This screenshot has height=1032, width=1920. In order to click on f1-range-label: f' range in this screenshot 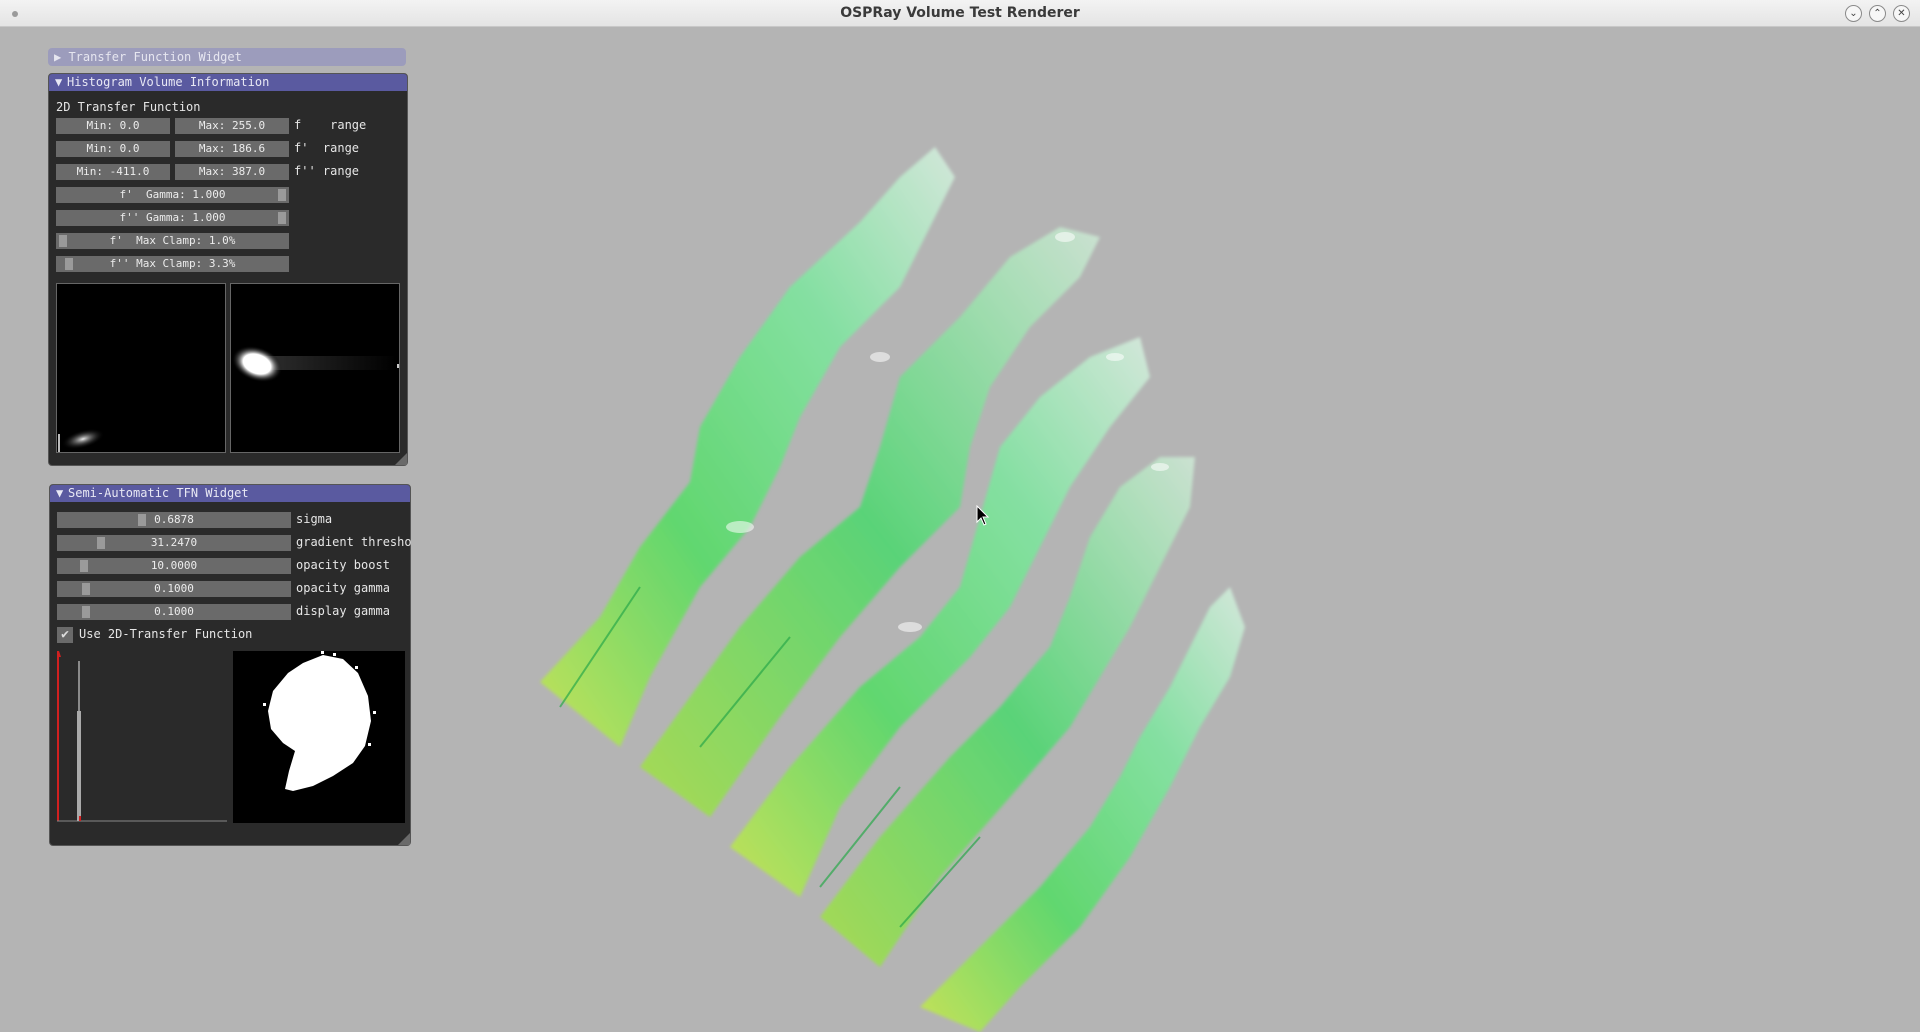, I will do `click(327, 148)`.